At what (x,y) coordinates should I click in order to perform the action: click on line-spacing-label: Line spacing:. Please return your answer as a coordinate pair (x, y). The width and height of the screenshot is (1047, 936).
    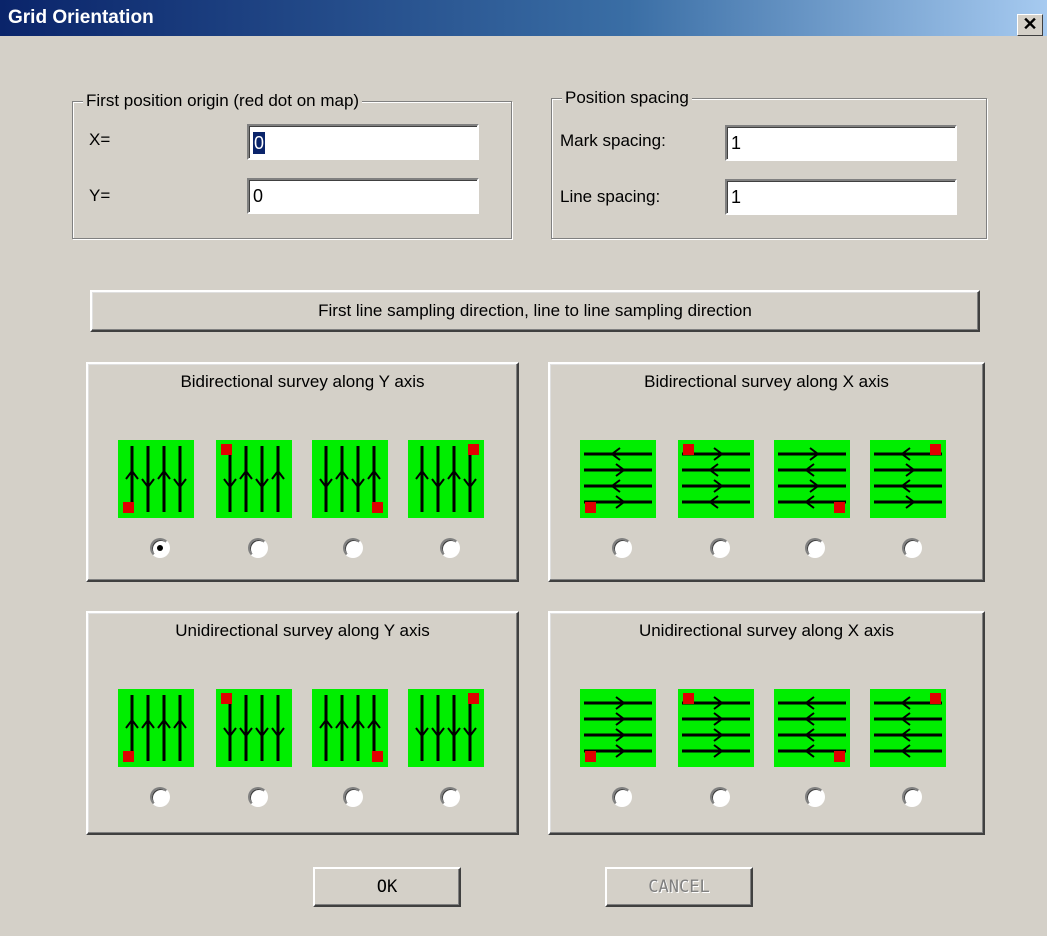
    Looking at the image, I should click on (610, 196).